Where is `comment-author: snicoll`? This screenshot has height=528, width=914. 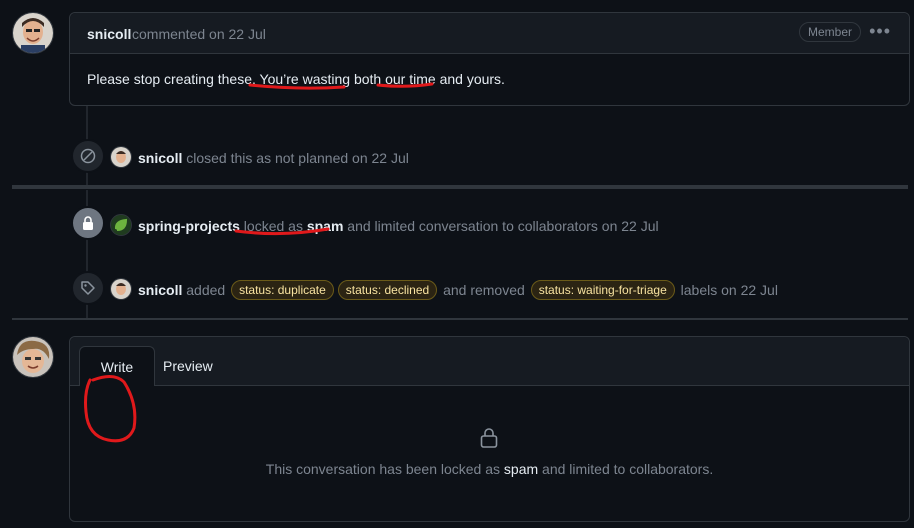
comment-author: snicoll is located at coordinates (109, 34).